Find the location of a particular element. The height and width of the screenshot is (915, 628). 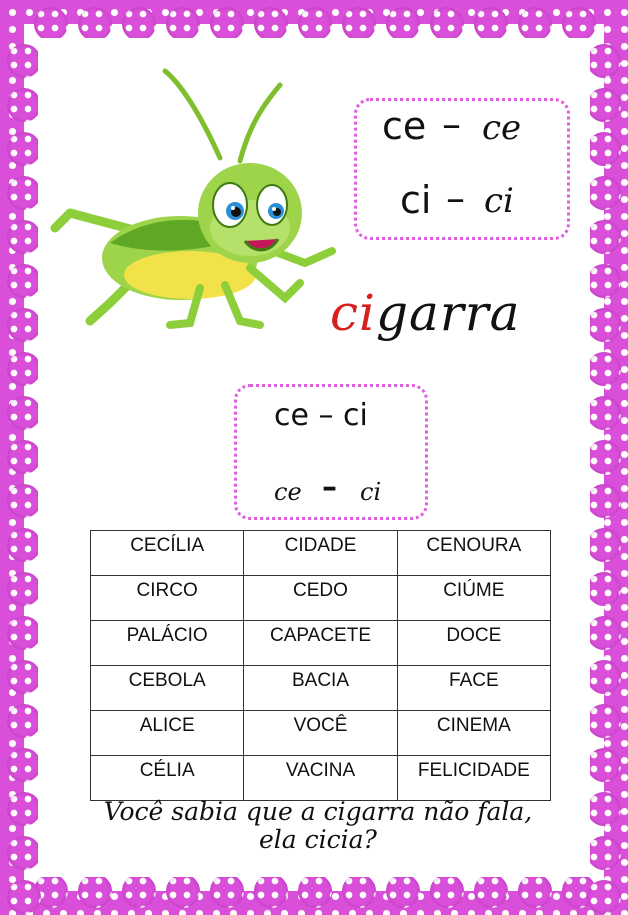

table-row: PALÁCIO CAPACETE DOCE is located at coordinates (320, 643).